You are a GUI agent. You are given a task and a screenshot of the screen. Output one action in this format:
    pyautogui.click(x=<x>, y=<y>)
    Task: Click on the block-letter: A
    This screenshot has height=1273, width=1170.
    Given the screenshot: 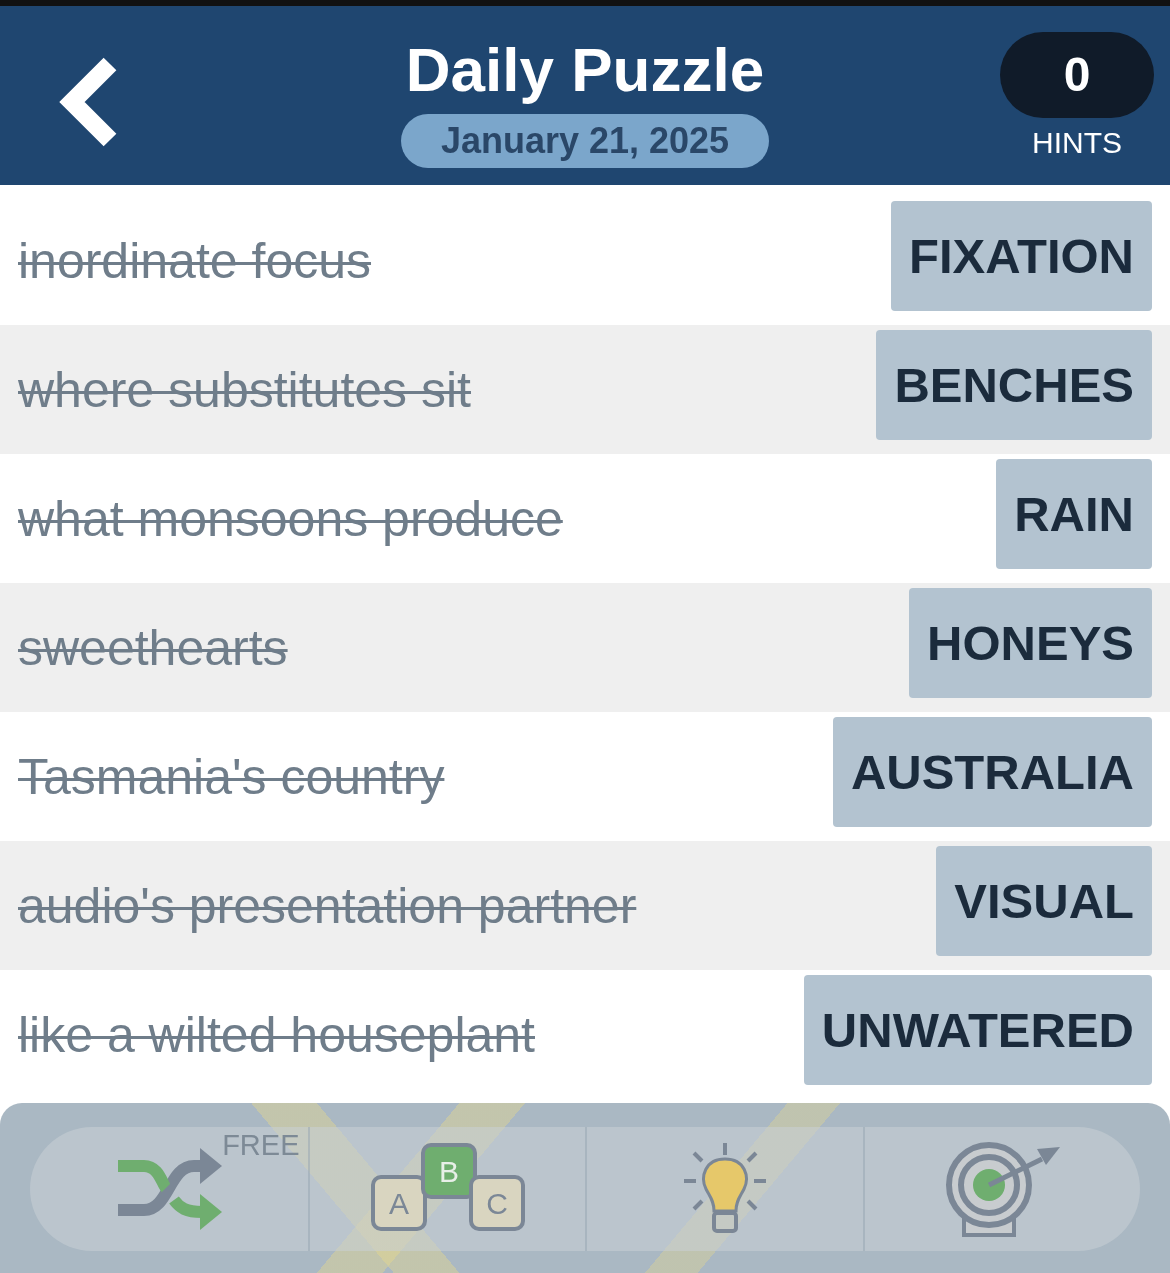 What is the action you would take?
    pyautogui.click(x=399, y=1203)
    